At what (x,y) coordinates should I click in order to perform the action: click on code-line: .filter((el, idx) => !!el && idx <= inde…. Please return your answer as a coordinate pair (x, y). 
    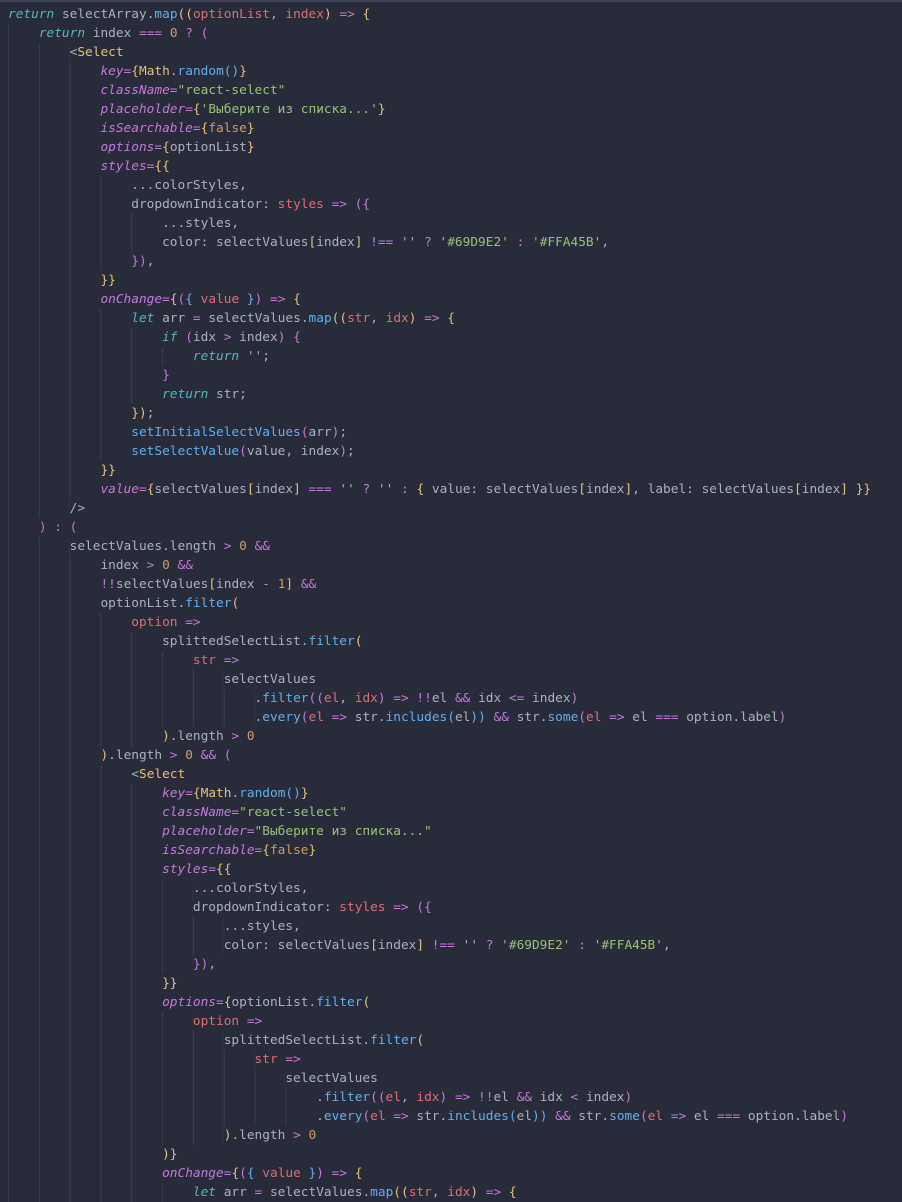
    Looking at the image, I should click on (455, 698).